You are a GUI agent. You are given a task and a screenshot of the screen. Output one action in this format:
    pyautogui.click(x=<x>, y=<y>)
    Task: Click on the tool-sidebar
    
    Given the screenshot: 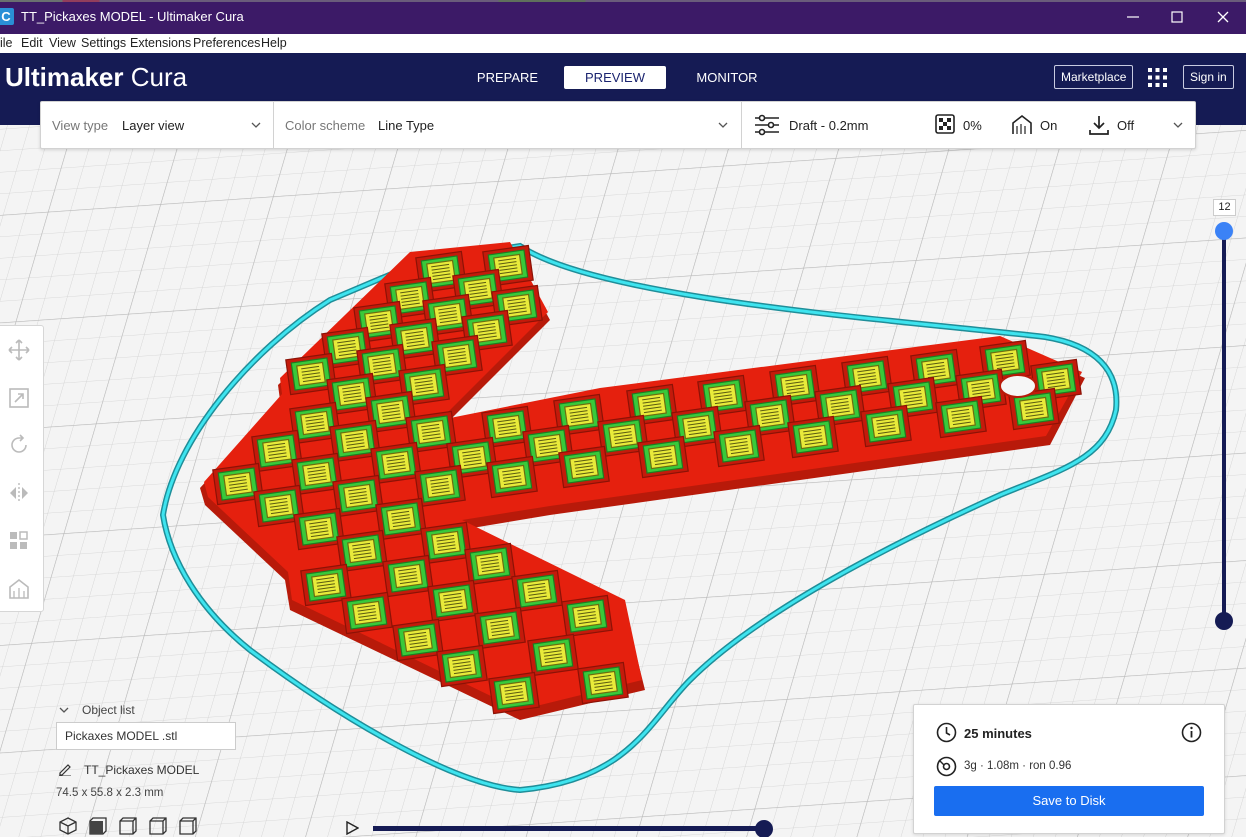 What is the action you would take?
    pyautogui.click(x=22, y=468)
    